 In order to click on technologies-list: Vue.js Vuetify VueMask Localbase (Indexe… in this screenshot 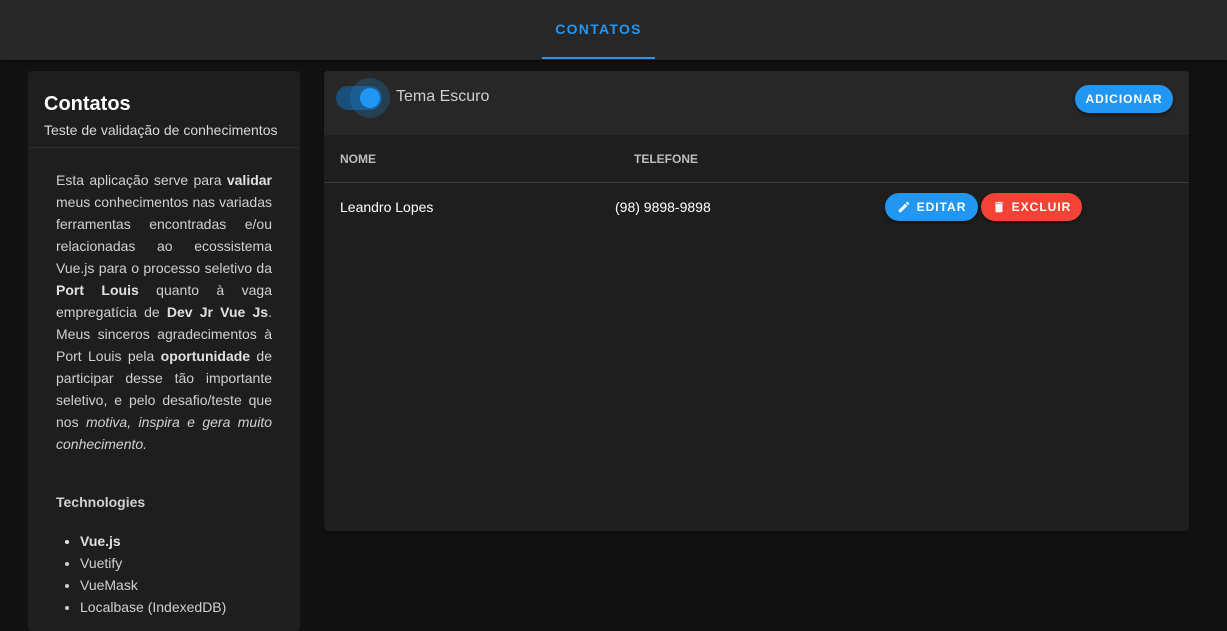, I will do `click(153, 574)`.